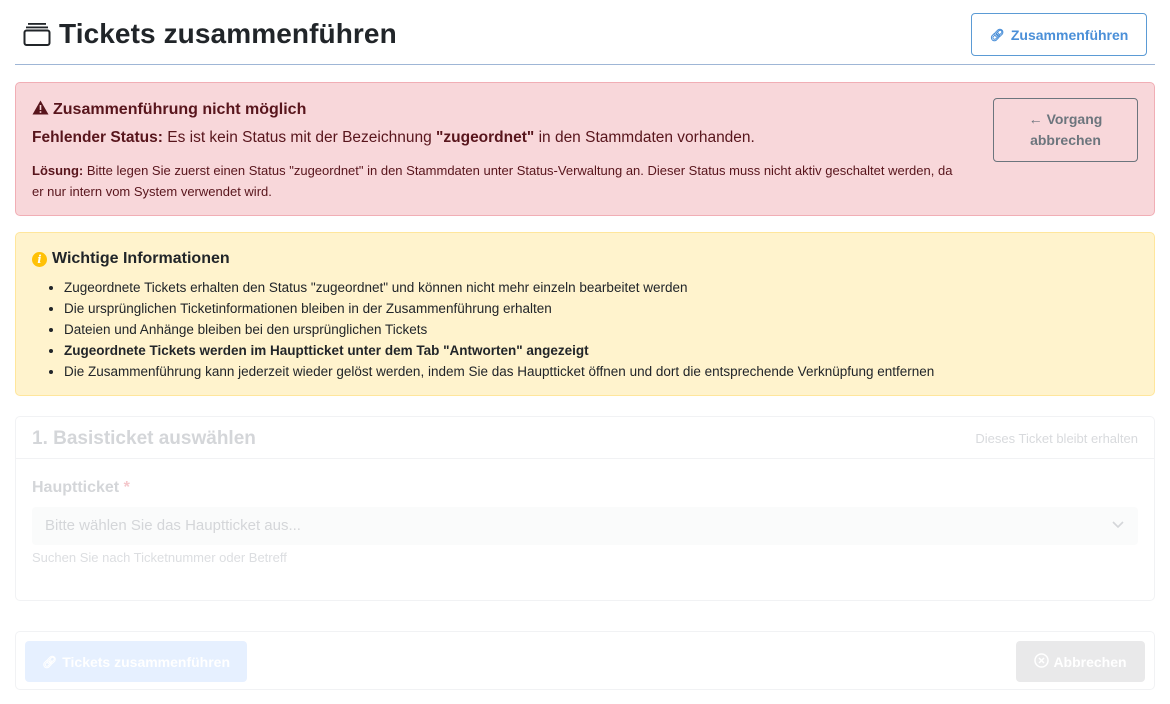  What do you see at coordinates (58, 170) in the screenshot?
I see `solution-label: Lösung:` at bounding box center [58, 170].